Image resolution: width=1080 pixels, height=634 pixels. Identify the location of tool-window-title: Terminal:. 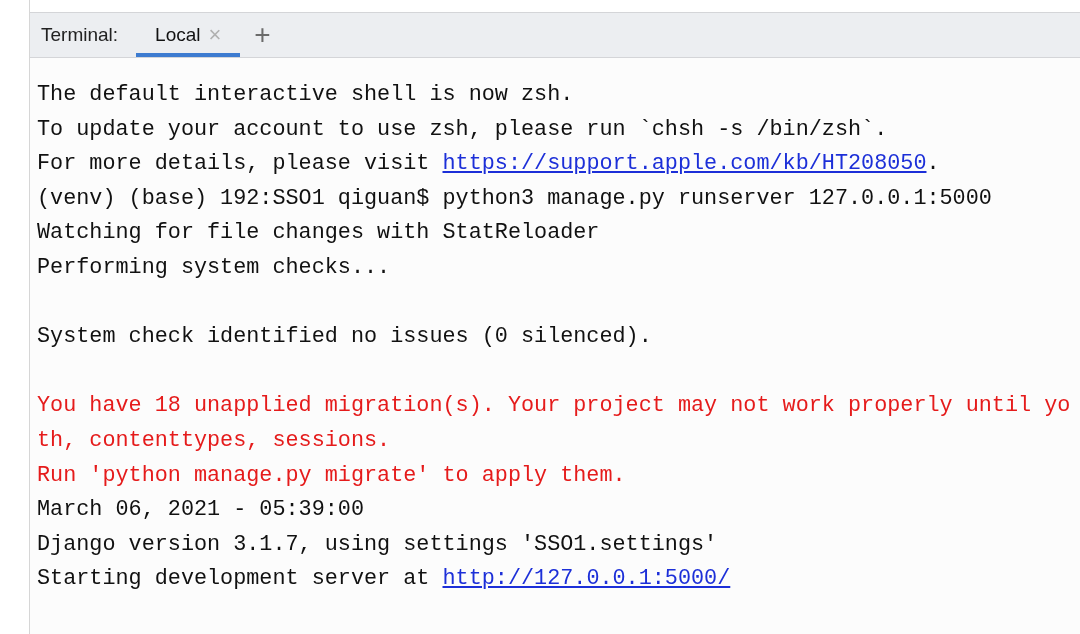
(80, 34).